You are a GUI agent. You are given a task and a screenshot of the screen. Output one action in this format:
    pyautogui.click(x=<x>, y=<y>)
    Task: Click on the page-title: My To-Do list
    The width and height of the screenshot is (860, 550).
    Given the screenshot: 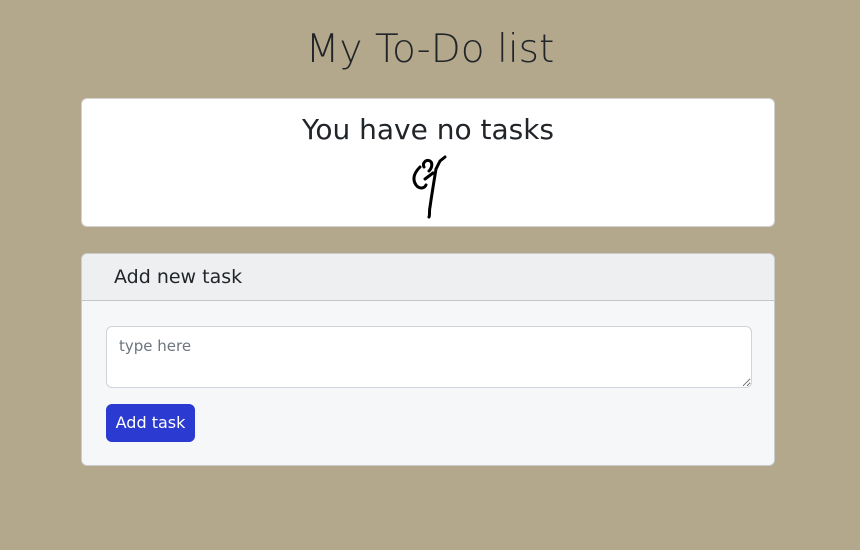 What is the action you would take?
    pyautogui.click(x=430, y=49)
    